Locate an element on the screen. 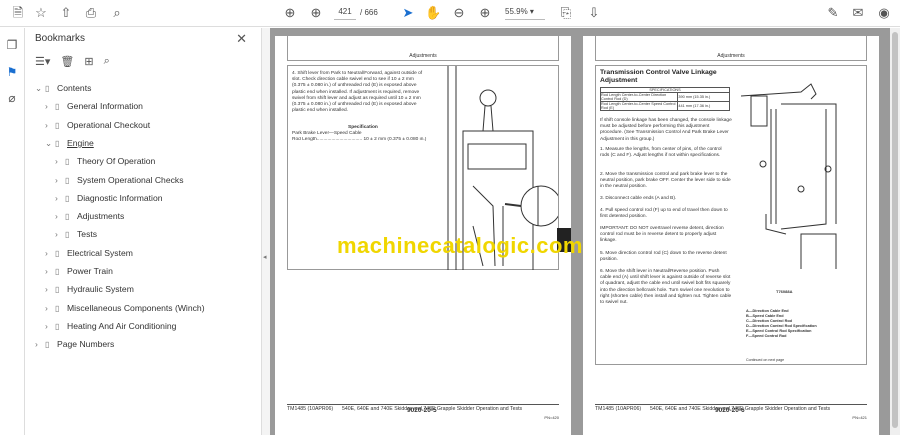 The width and height of the screenshot is (900, 436). vertical-scrollbar is located at coordinates (895, 231).